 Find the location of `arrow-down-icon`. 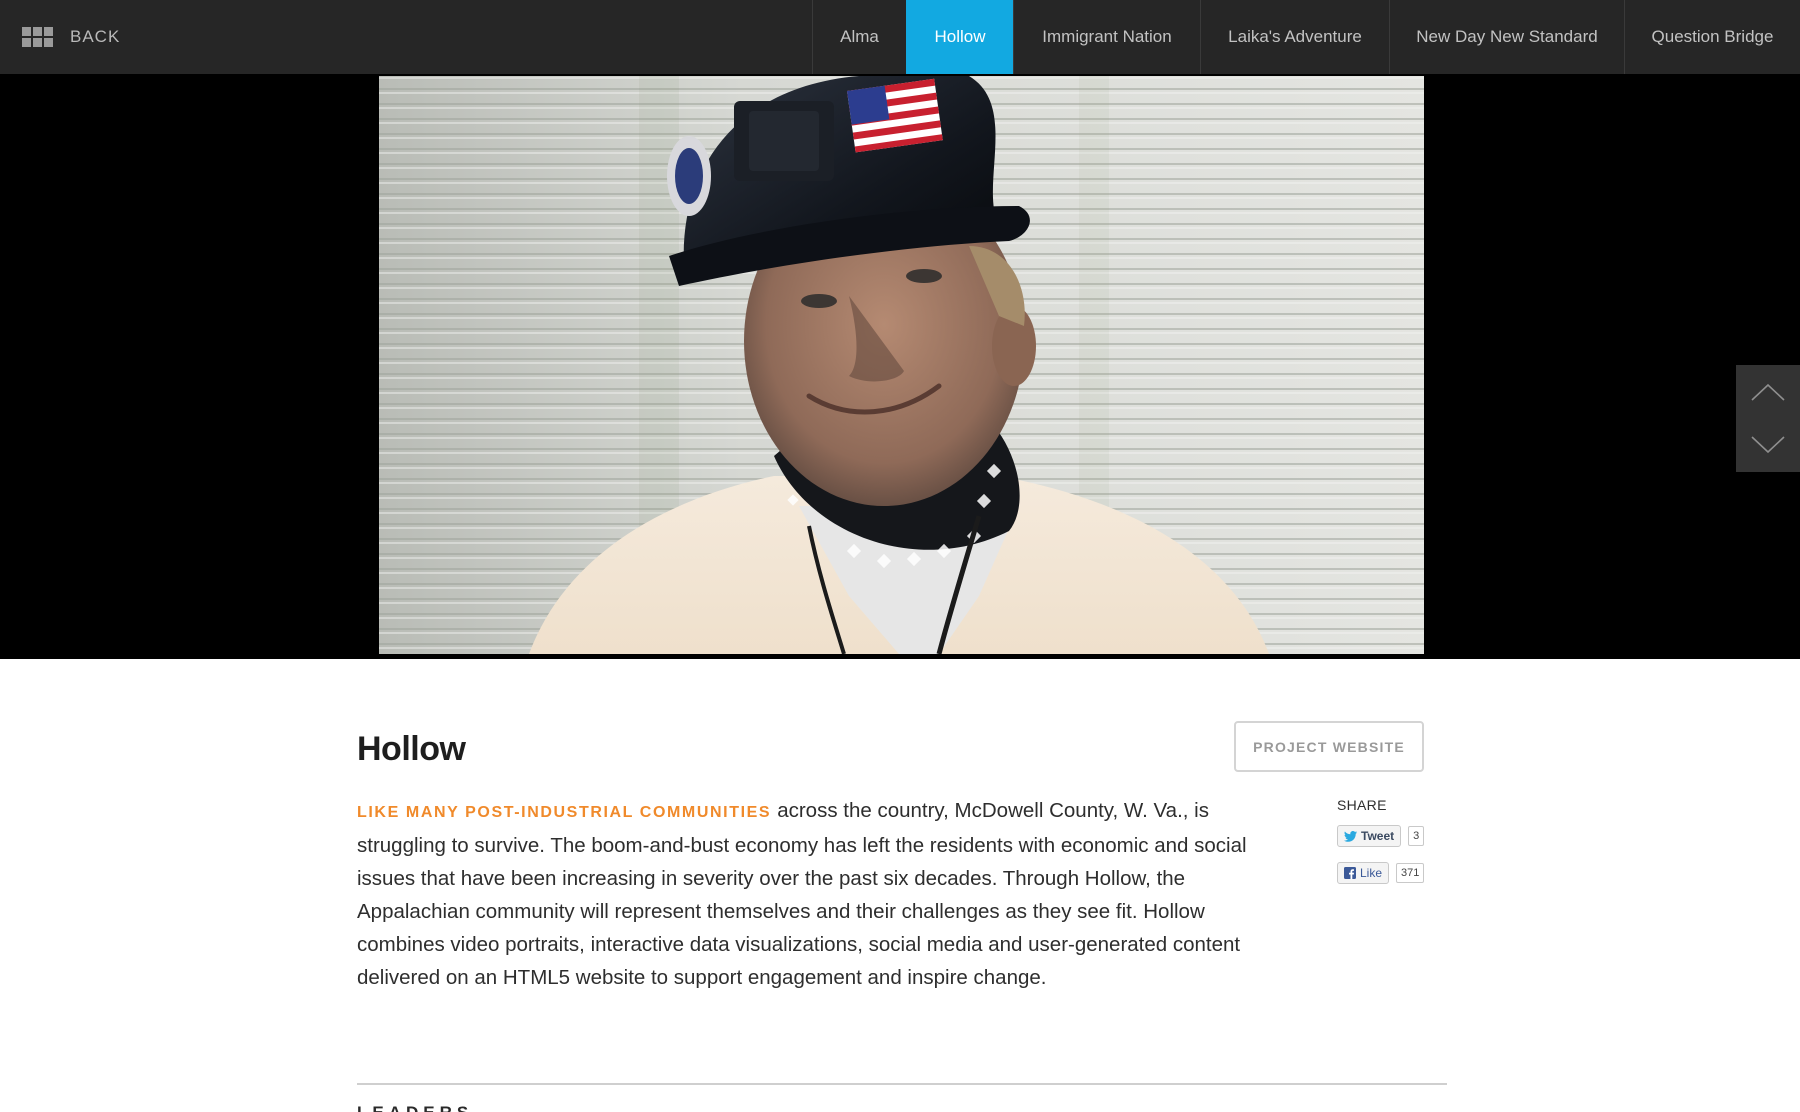

arrow-down-icon is located at coordinates (1768, 444).